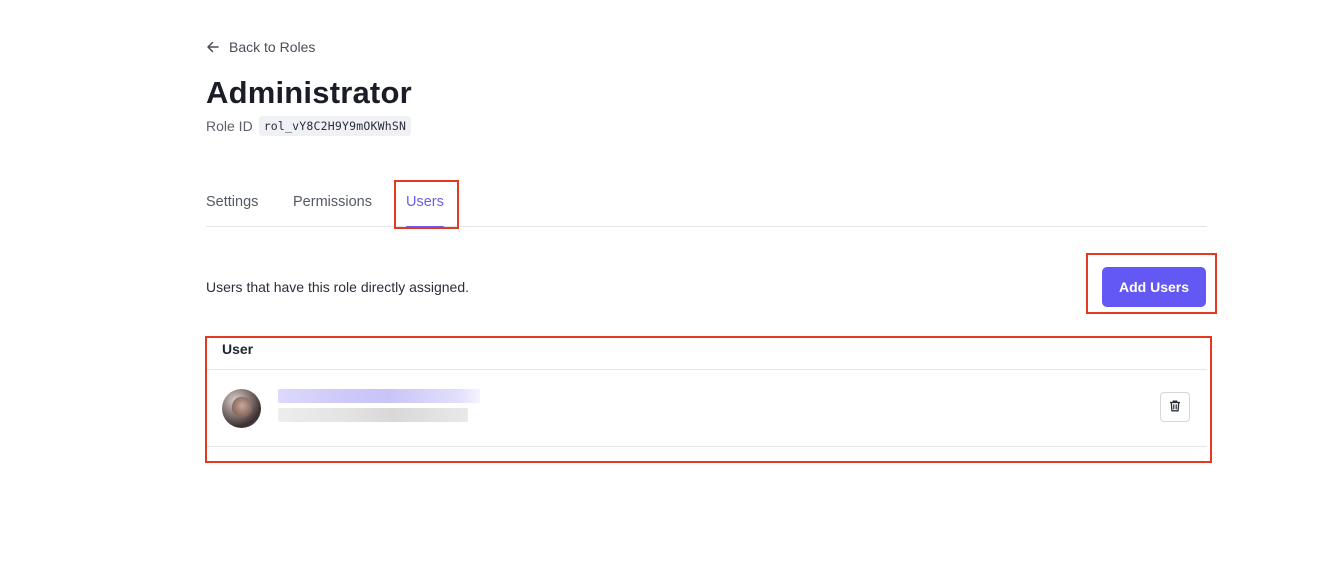 This screenshot has width=1321, height=561. Describe the element at coordinates (379, 396) in the screenshot. I see `user-name-redacted` at that location.